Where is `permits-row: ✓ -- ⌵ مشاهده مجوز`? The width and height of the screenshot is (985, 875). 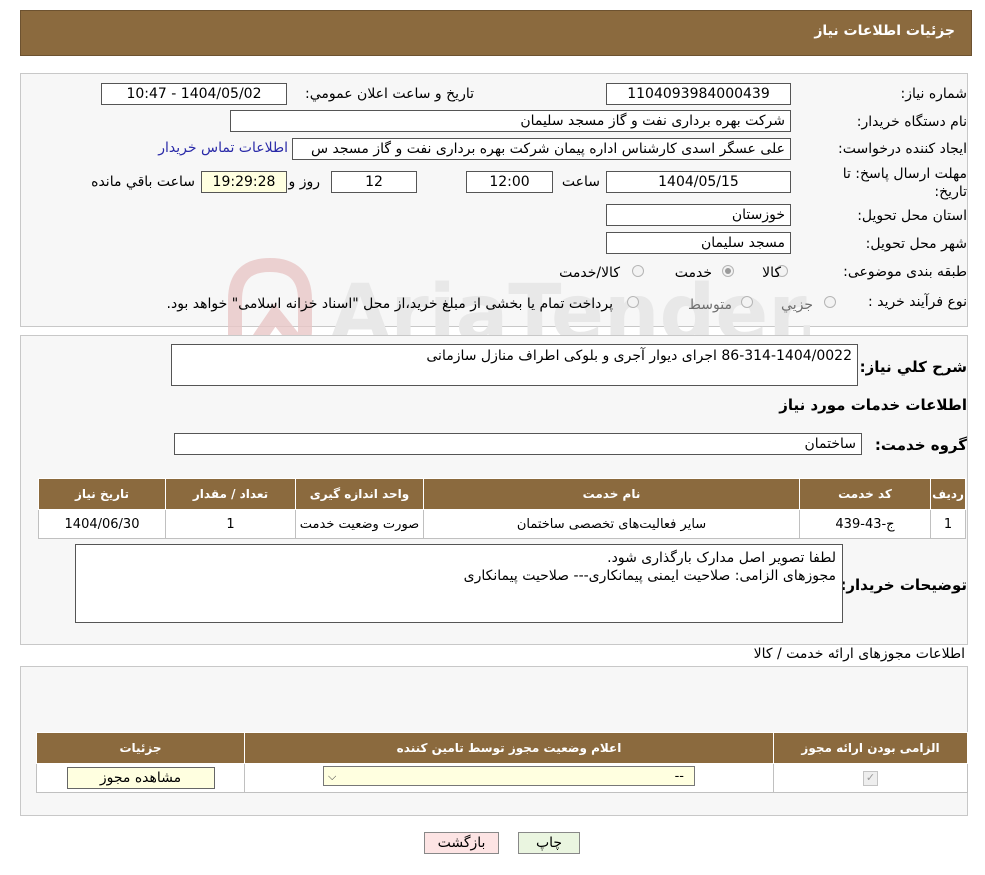
permits-row: ✓ -- ⌵ مشاهده مجوز is located at coordinates (502, 778).